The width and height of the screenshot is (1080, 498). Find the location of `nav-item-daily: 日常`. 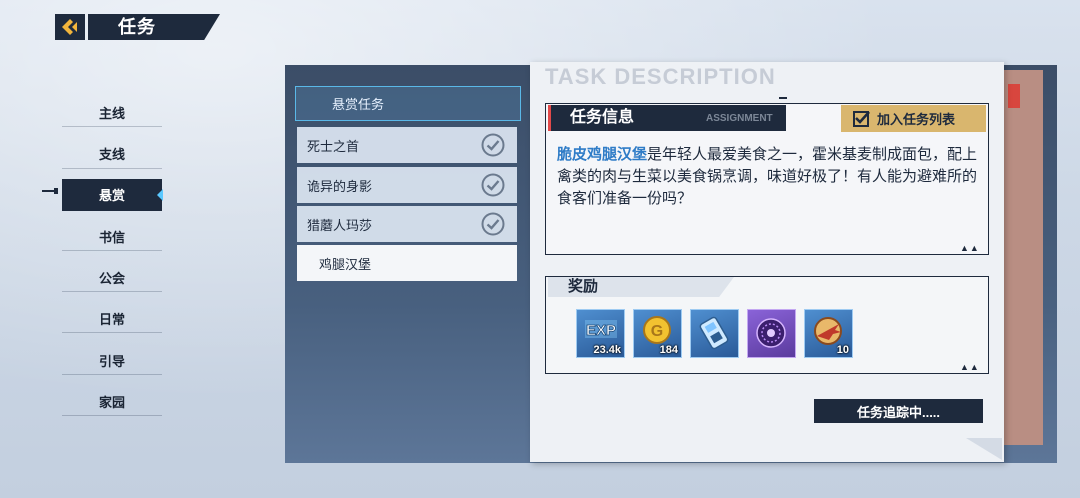

nav-item-daily: 日常 is located at coordinates (112, 318).